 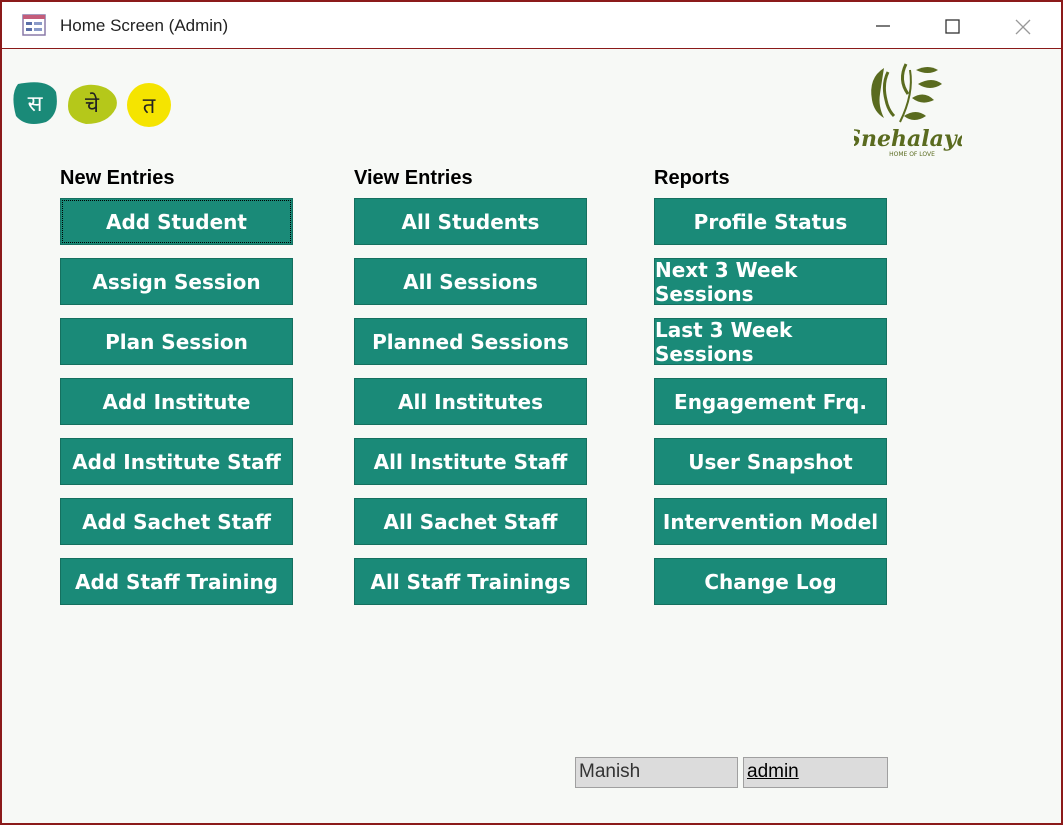 What do you see at coordinates (176, 341) in the screenshot?
I see `plan-session-button: Plan Session` at bounding box center [176, 341].